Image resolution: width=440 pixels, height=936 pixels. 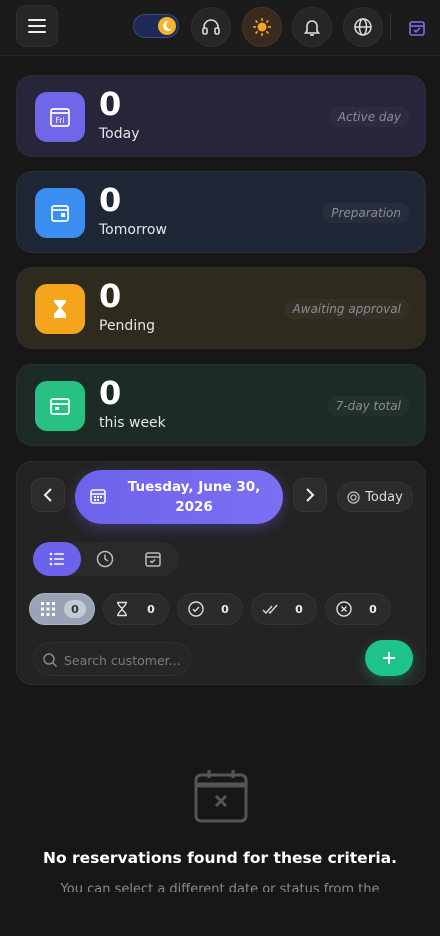 I want to click on status-filter-completed: 0, so click(x=284, y=609).